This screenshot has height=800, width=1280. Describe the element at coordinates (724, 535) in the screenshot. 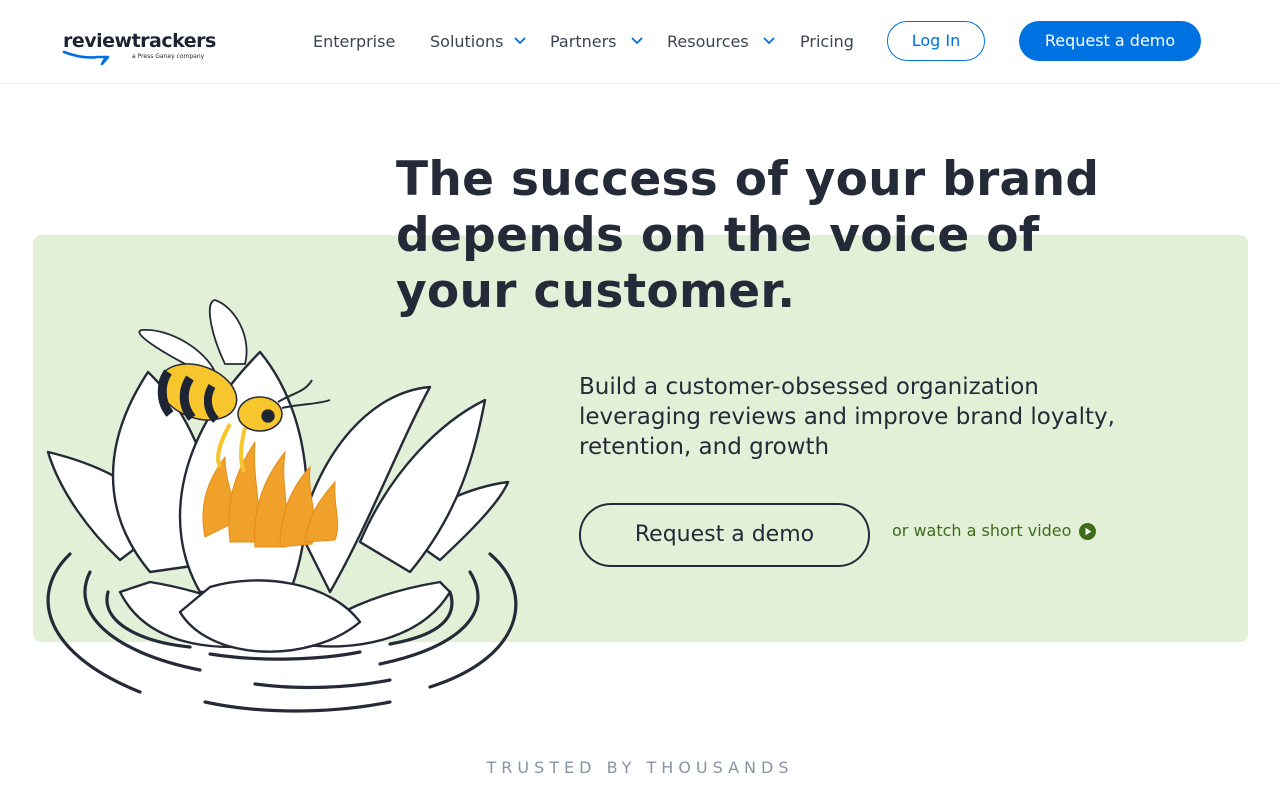

I see `request-demo-button-hero: Request a demo` at that location.